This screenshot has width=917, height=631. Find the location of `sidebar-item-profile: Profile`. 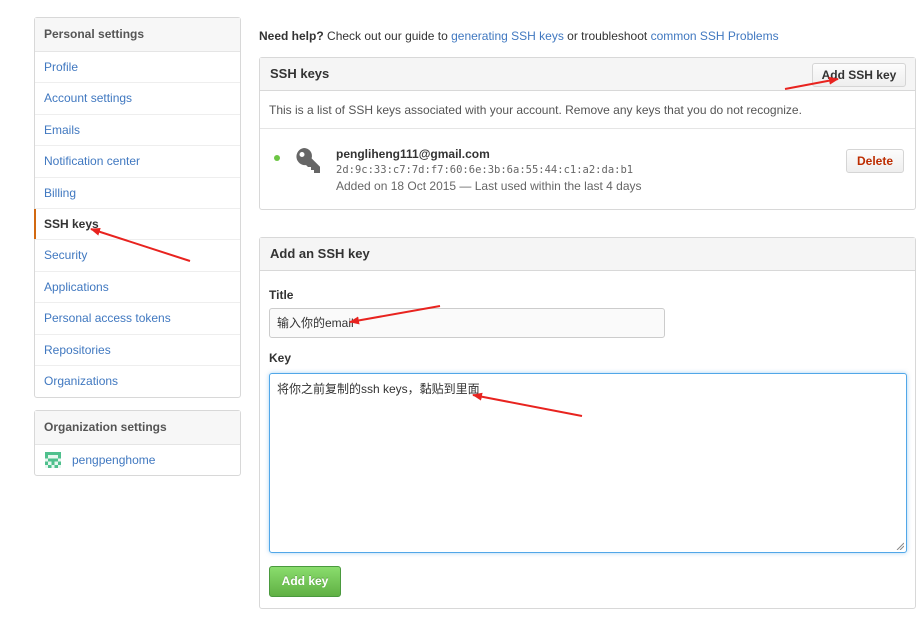

sidebar-item-profile: Profile is located at coordinates (137, 68).